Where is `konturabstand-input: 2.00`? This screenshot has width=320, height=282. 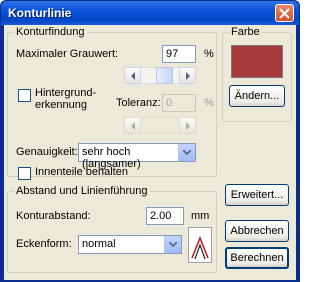 konturabstand-input: 2.00 is located at coordinates (165, 216).